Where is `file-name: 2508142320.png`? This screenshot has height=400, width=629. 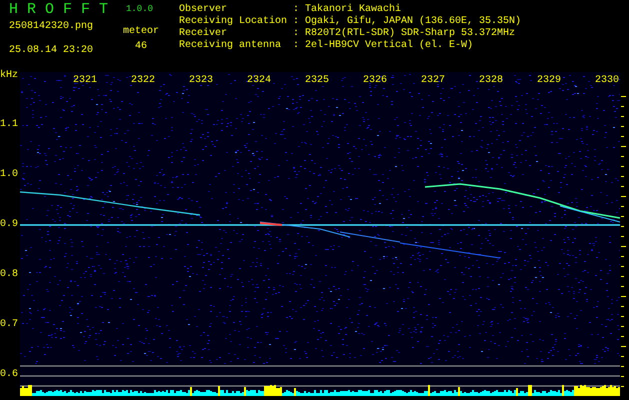
file-name: 2508142320.png is located at coordinates (51, 27).